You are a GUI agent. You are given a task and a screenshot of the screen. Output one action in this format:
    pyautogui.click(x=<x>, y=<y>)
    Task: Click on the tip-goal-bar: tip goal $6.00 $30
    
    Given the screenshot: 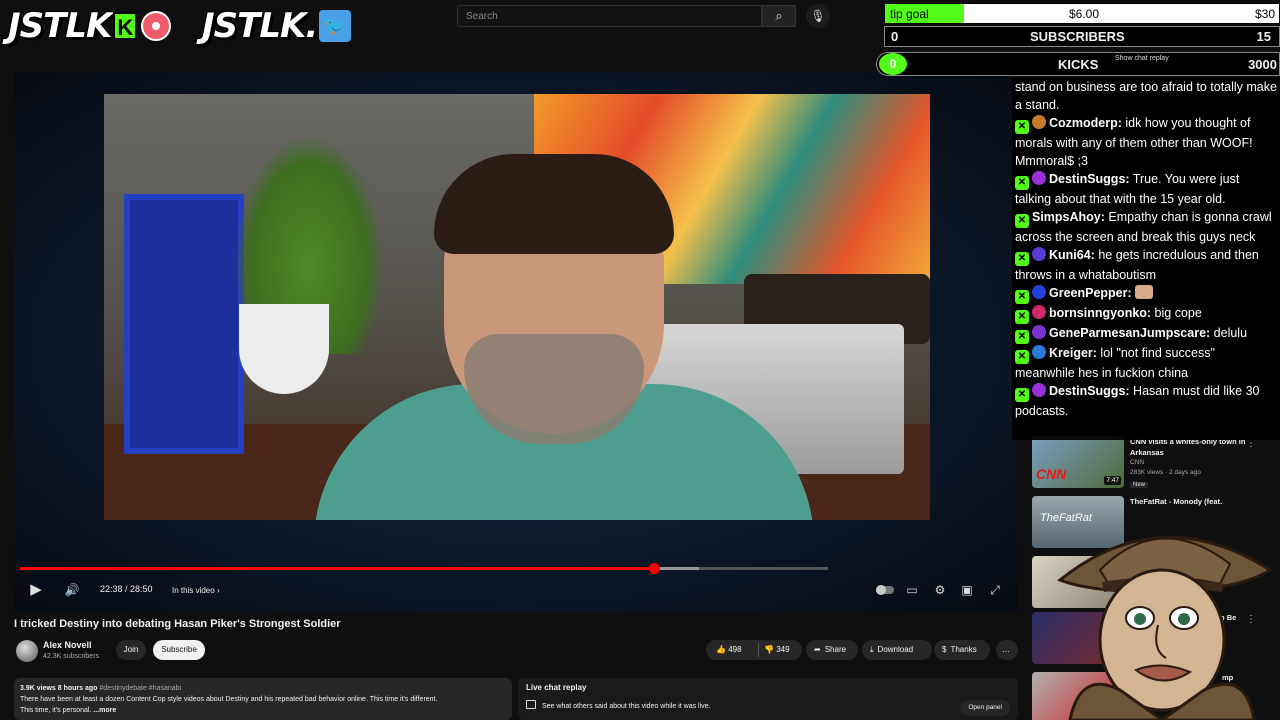 What is the action you would take?
    pyautogui.click(x=1082, y=13)
    